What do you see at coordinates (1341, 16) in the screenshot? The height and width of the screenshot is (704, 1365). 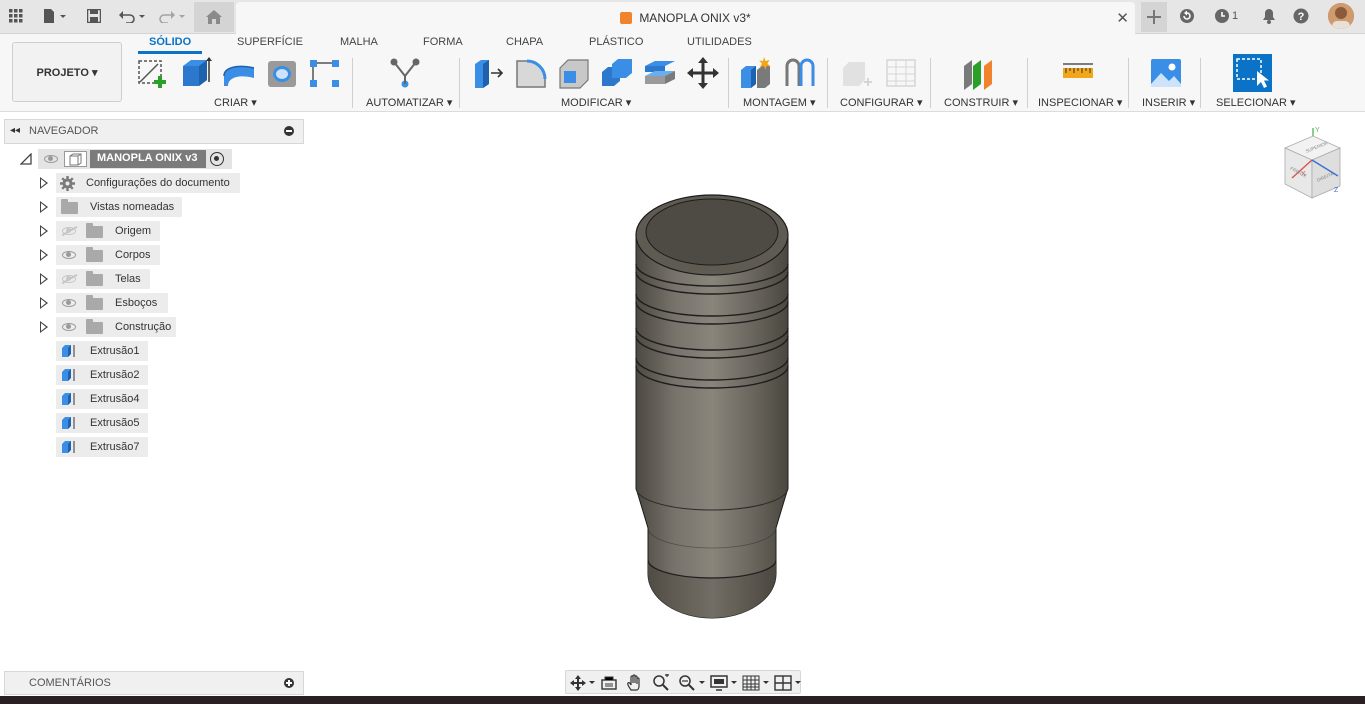 I see `user-avatar` at bounding box center [1341, 16].